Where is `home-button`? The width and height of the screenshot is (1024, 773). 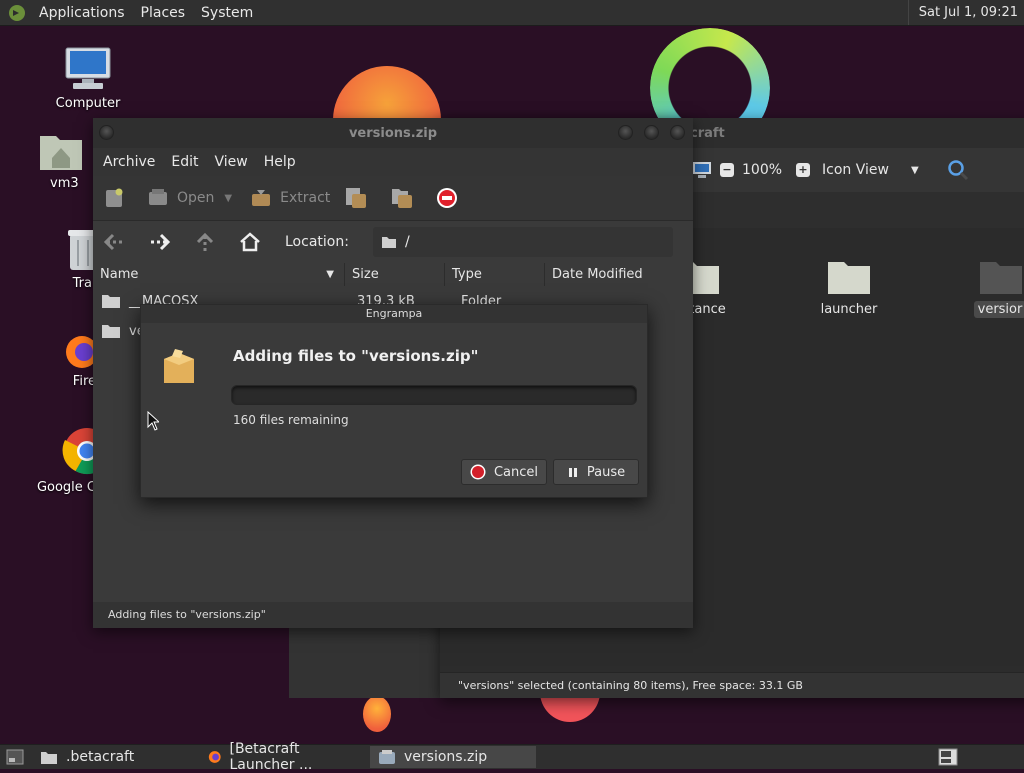
home-button is located at coordinates (250, 242).